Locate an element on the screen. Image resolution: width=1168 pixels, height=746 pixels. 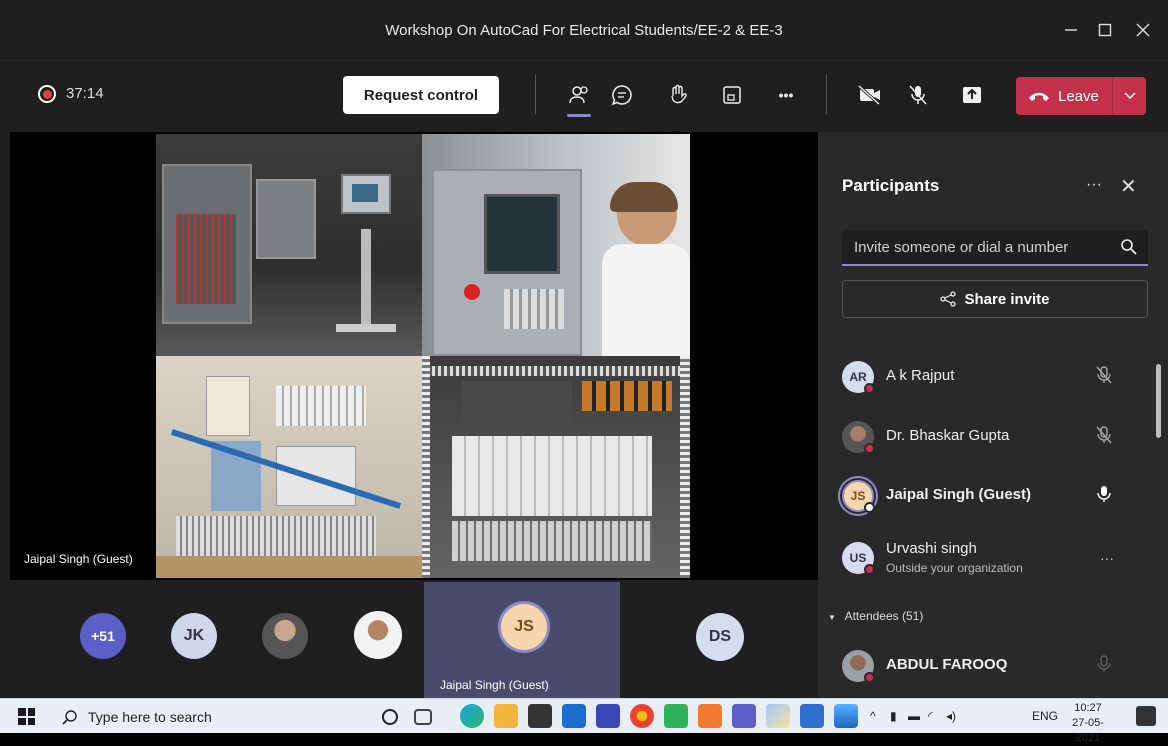
battery-icon: ▬ is located at coordinates (914, 716).